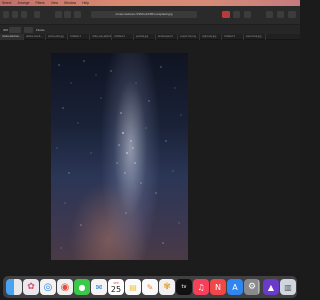 The width and height of the screenshot is (320, 300). What do you see at coordinates (236, 14) in the screenshot?
I see `assistant-button` at bounding box center [236, 14].